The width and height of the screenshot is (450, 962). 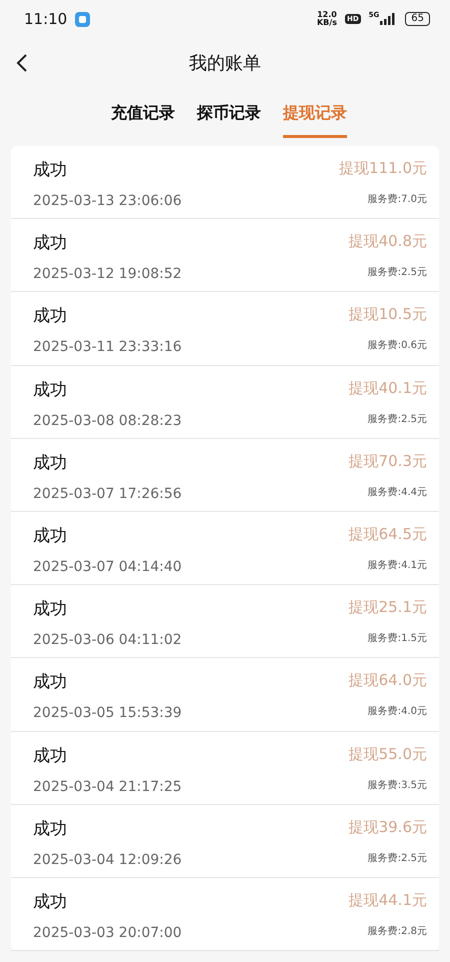 What do you see at coordinates (388, 19) in the screenshot?
I see `signal-icon` at bounding box center [388, 19].